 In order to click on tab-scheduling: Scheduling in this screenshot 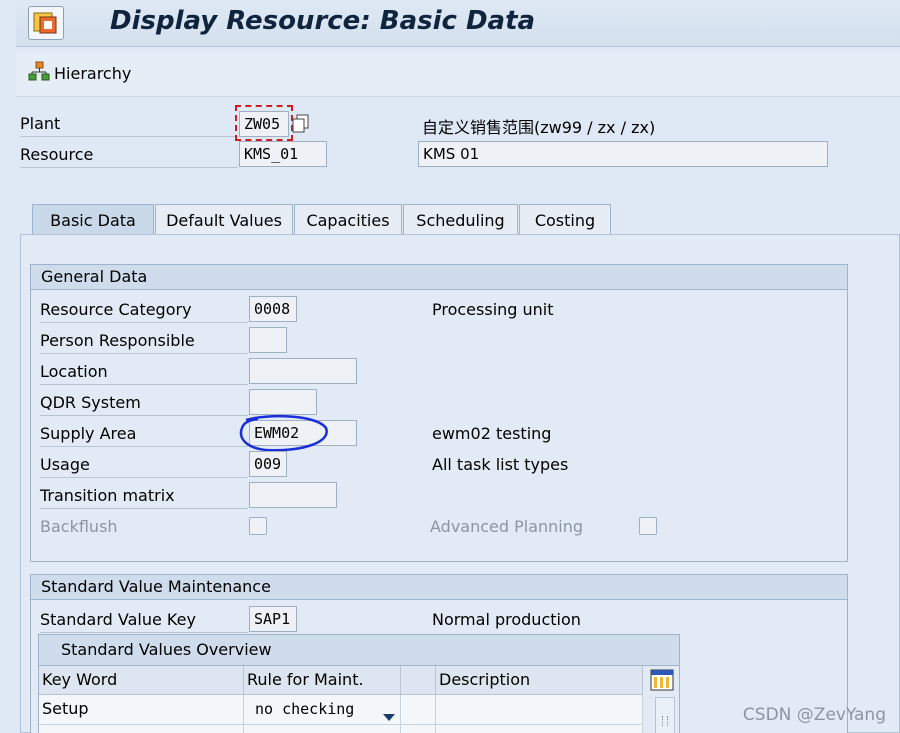, I will do `click(460, 220)`.